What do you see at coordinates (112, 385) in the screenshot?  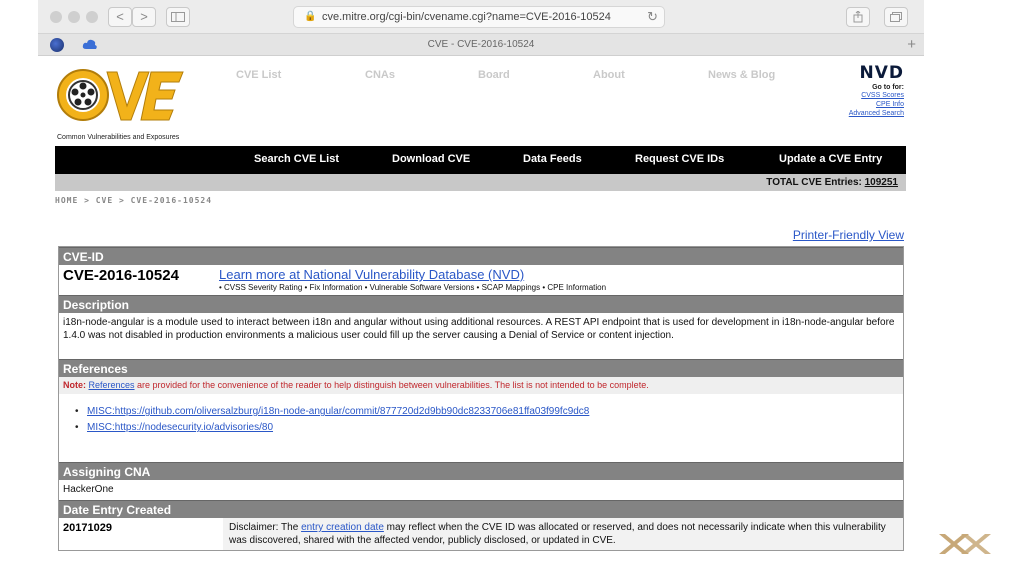 I see `note-references-link: References` at bounding box center [112, 385].